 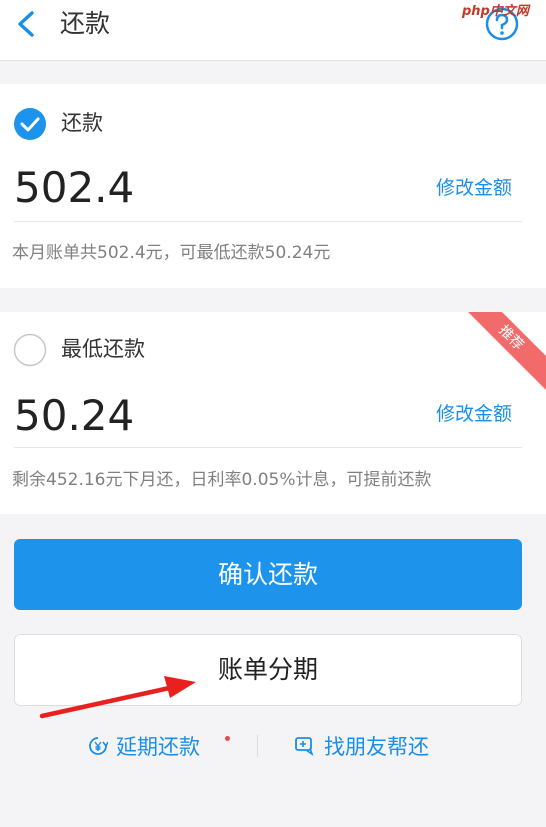 I want to click on watermark-text: php中文网, so click(x=495, y=11).